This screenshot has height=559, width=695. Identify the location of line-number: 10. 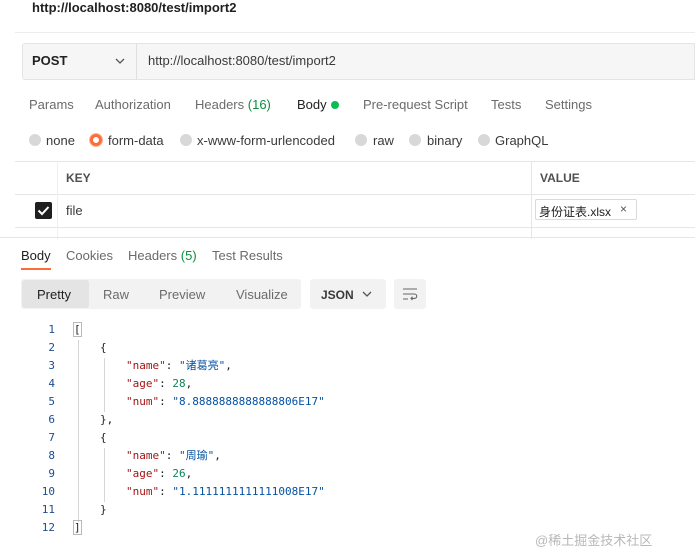
(48, 491).